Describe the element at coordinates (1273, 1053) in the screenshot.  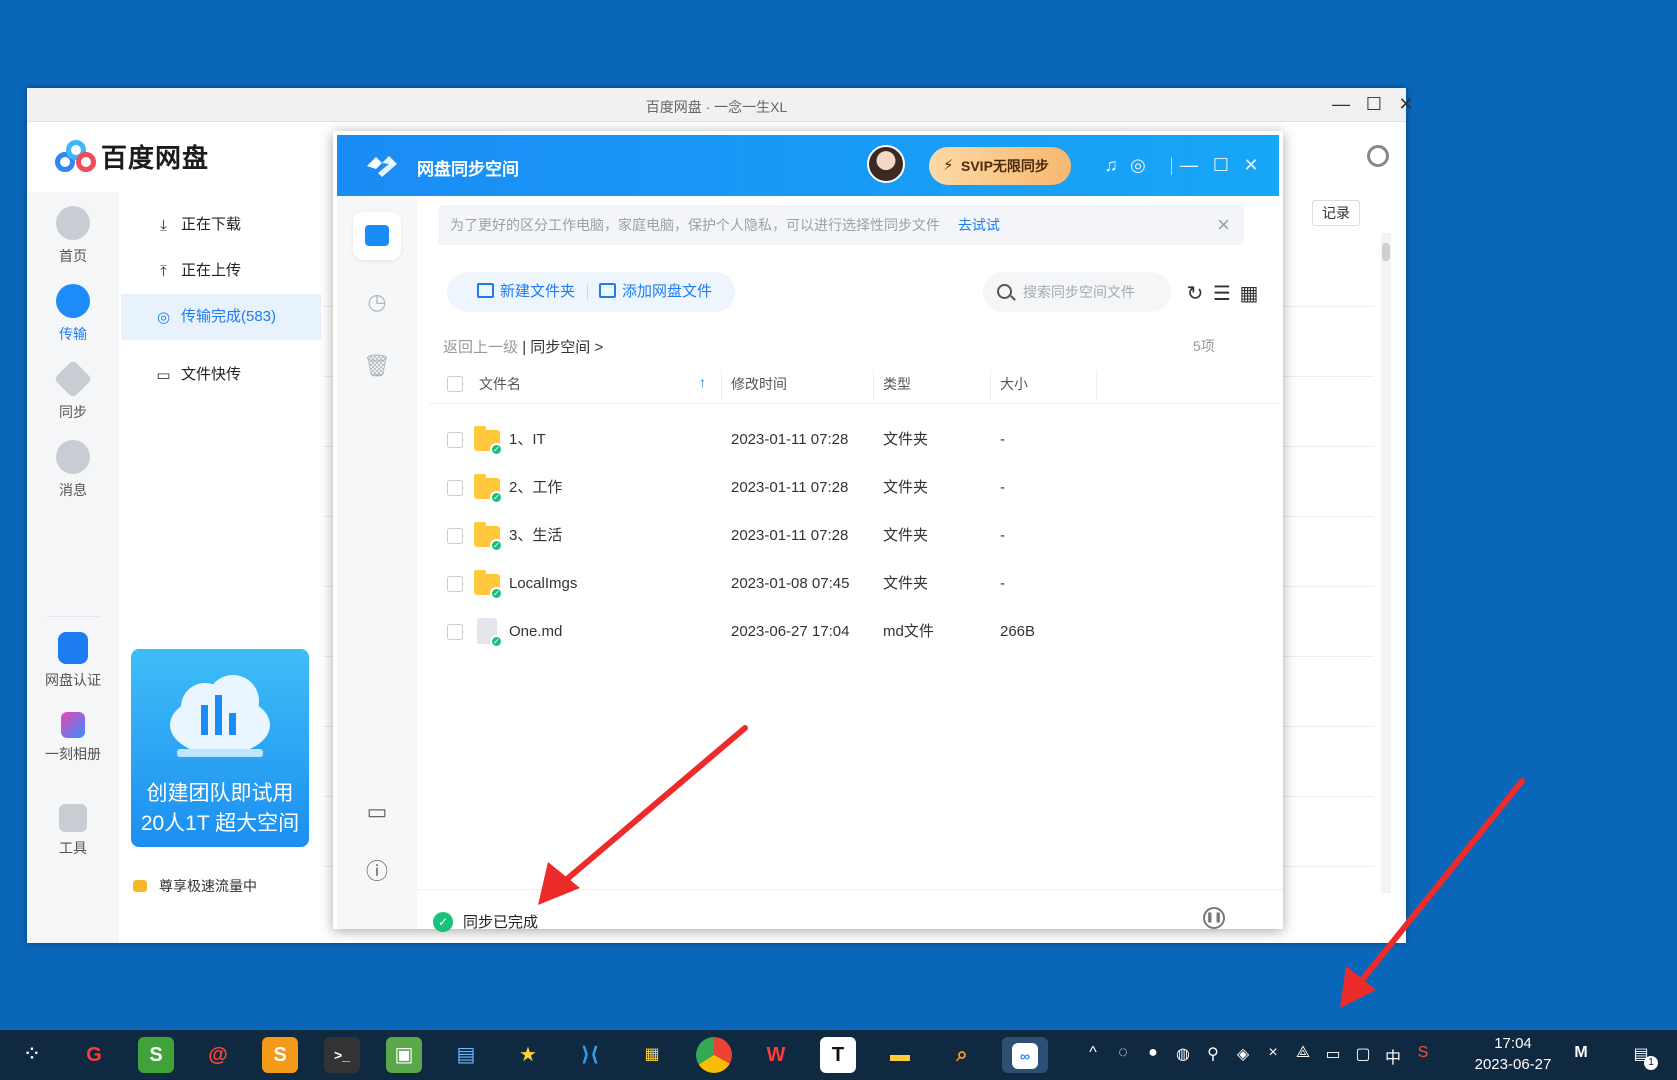
I see `volume-muted-icon: ×` at that location.